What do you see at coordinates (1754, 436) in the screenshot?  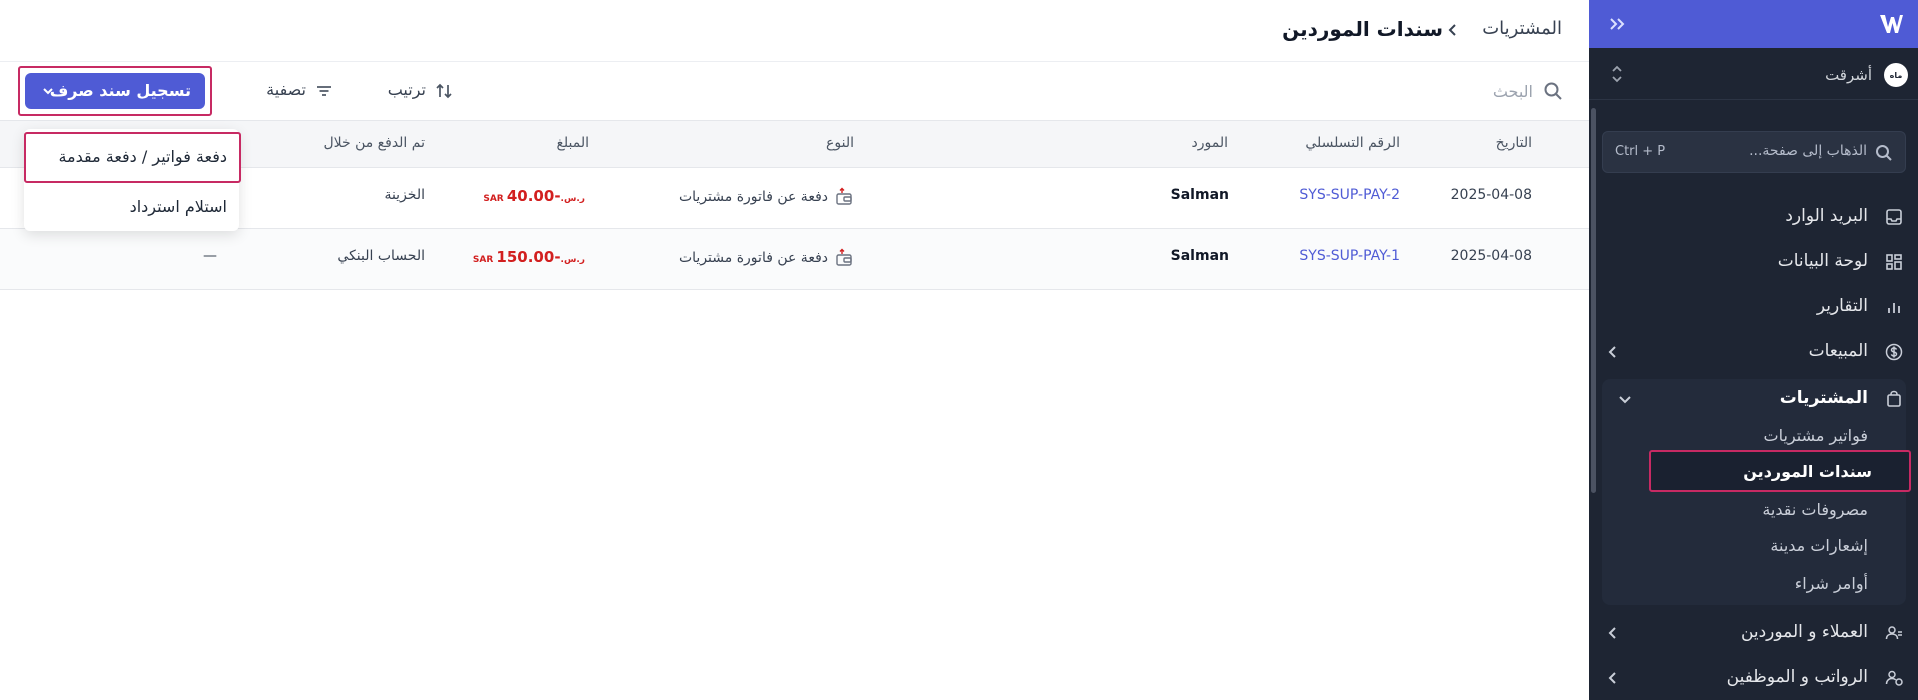 I see `sidebar-subitem-purchase-invoices: فواتير مشتريات` at bounding box center [1754, 436].